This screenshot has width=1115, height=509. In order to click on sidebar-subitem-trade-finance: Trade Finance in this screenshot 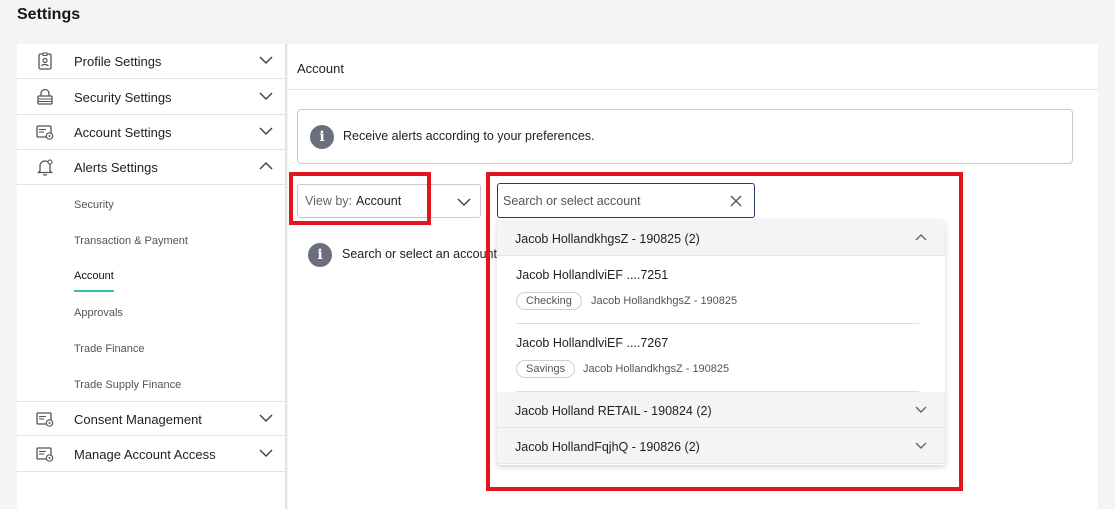, I will do `click(109, 349)`.